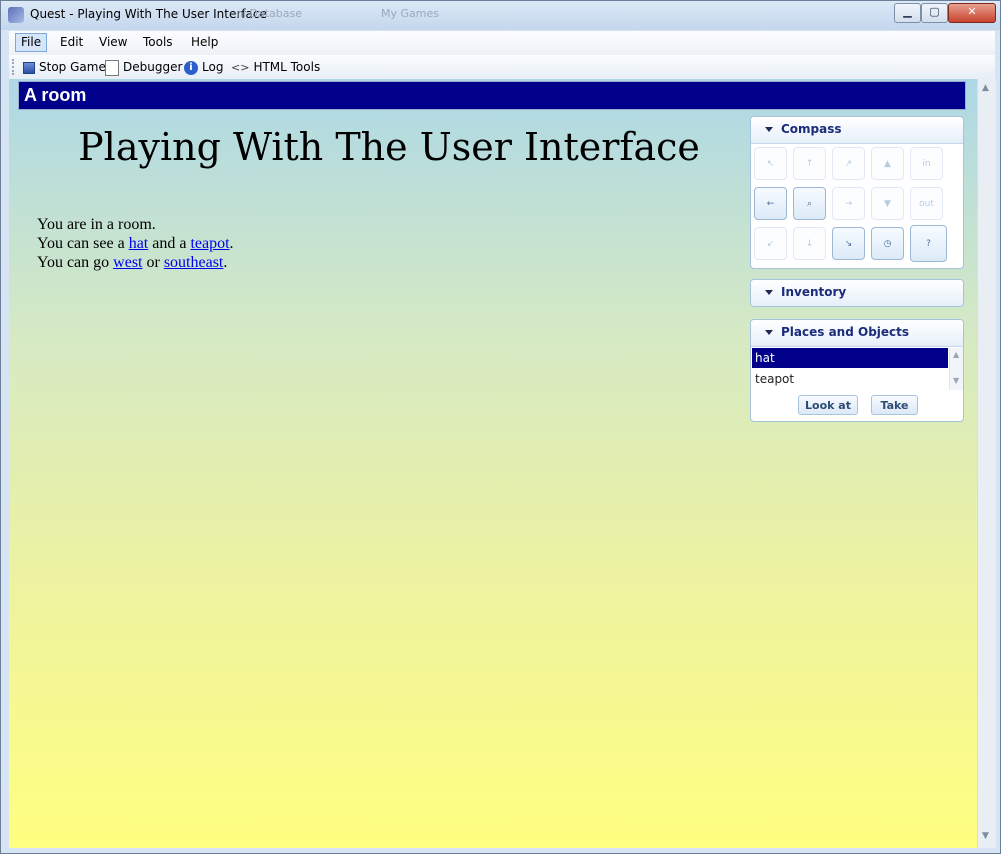  I want to click on room-name: A room, so click(55, 95).